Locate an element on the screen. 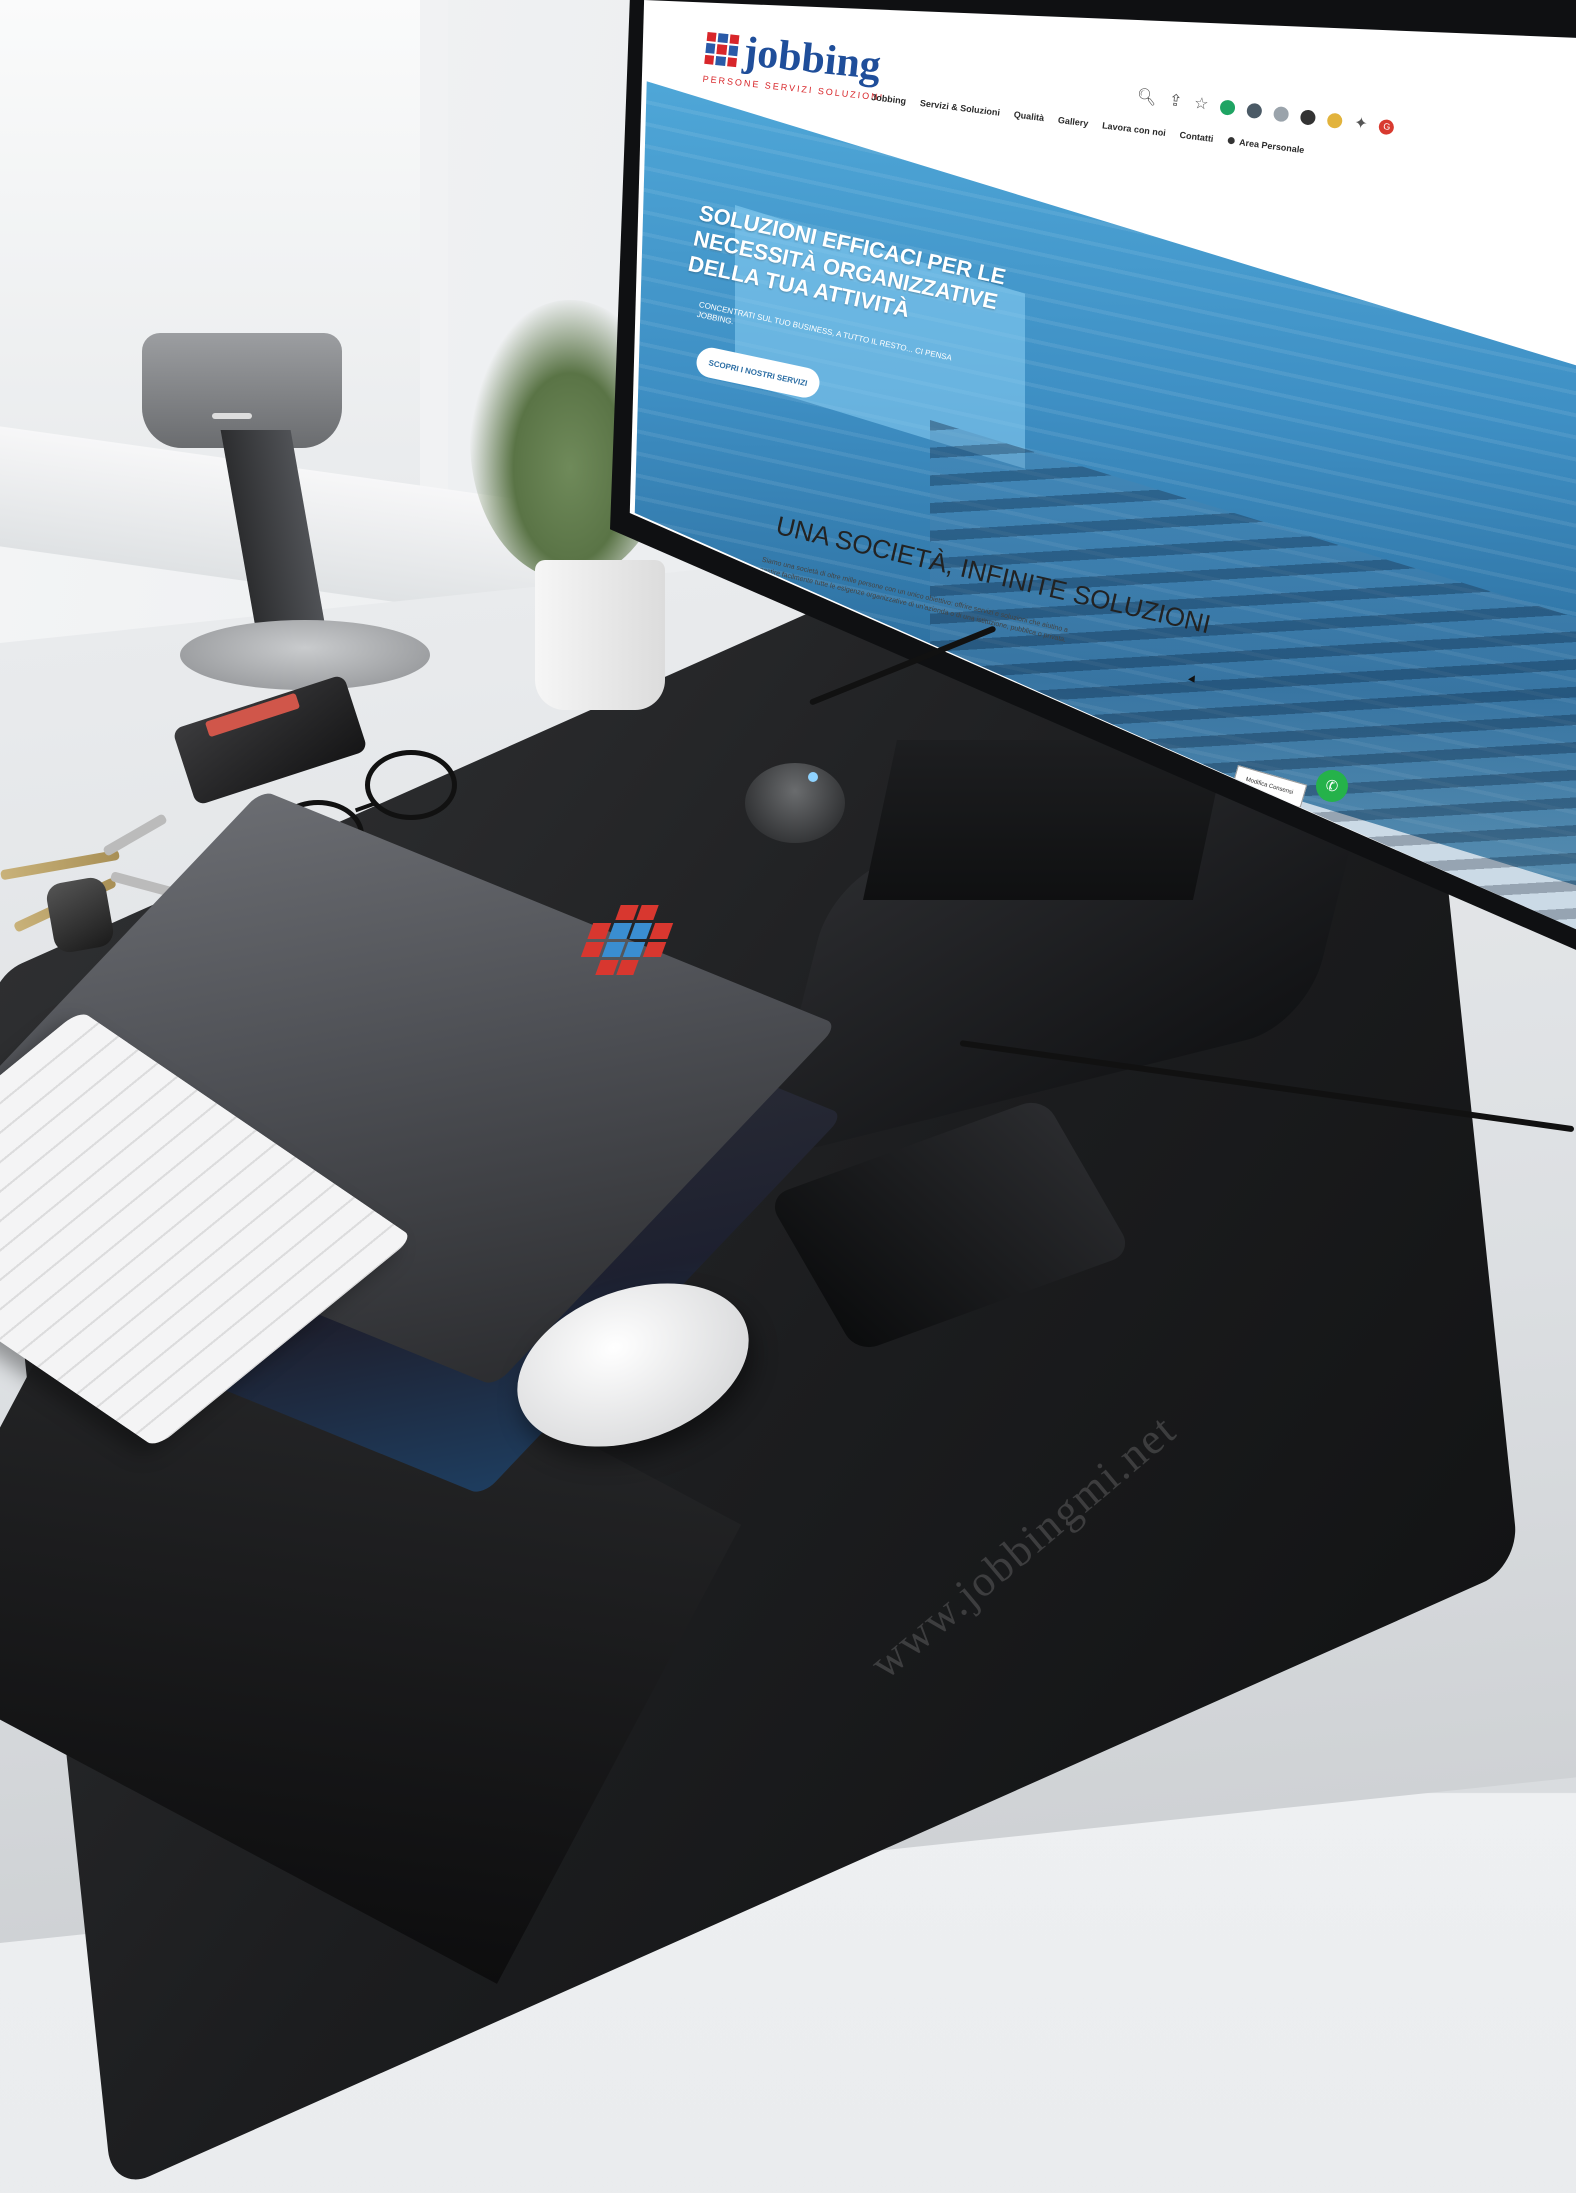 This screenshot has width=1576, height=2193. share-icon: ⇪ is located at coordinates (1176, 100).